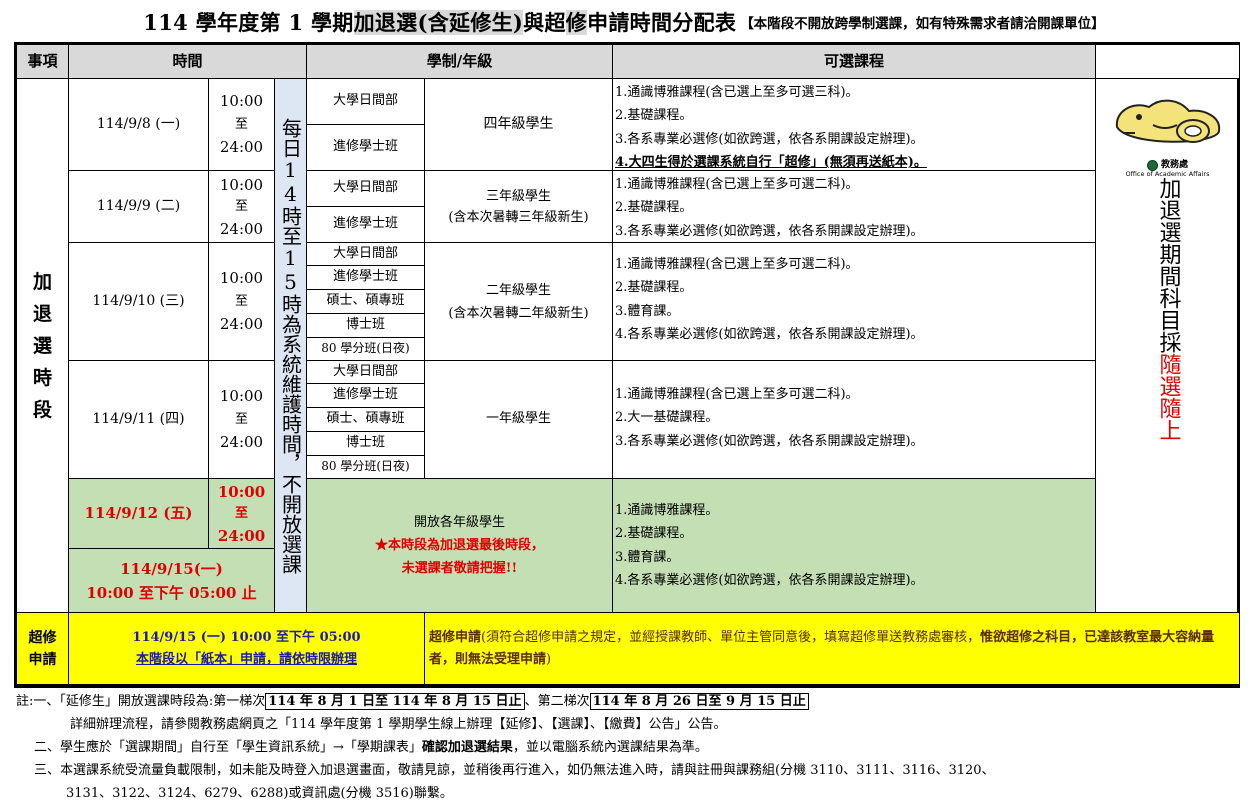  I want to click on header-item: 事項, so click(43, 62).